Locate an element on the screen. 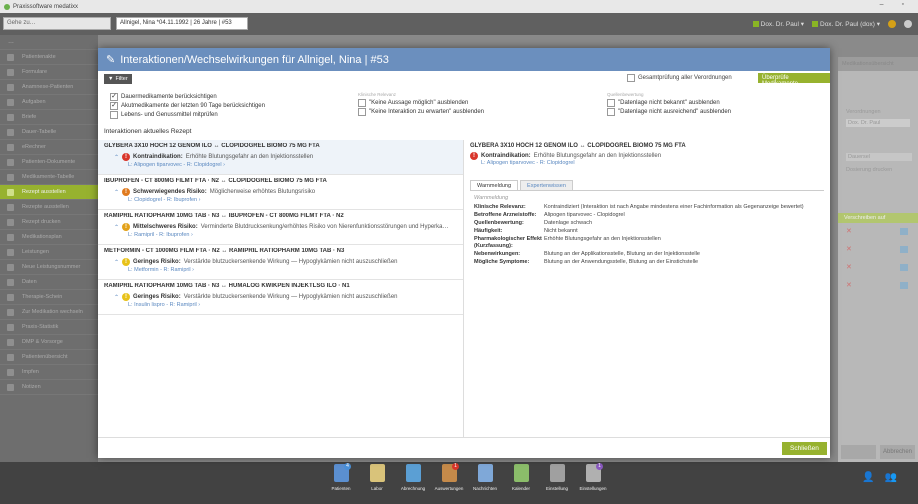  filter-option-label: "Datenlage nicht bekannt" ausblenden is located at coordinates (669, 102).